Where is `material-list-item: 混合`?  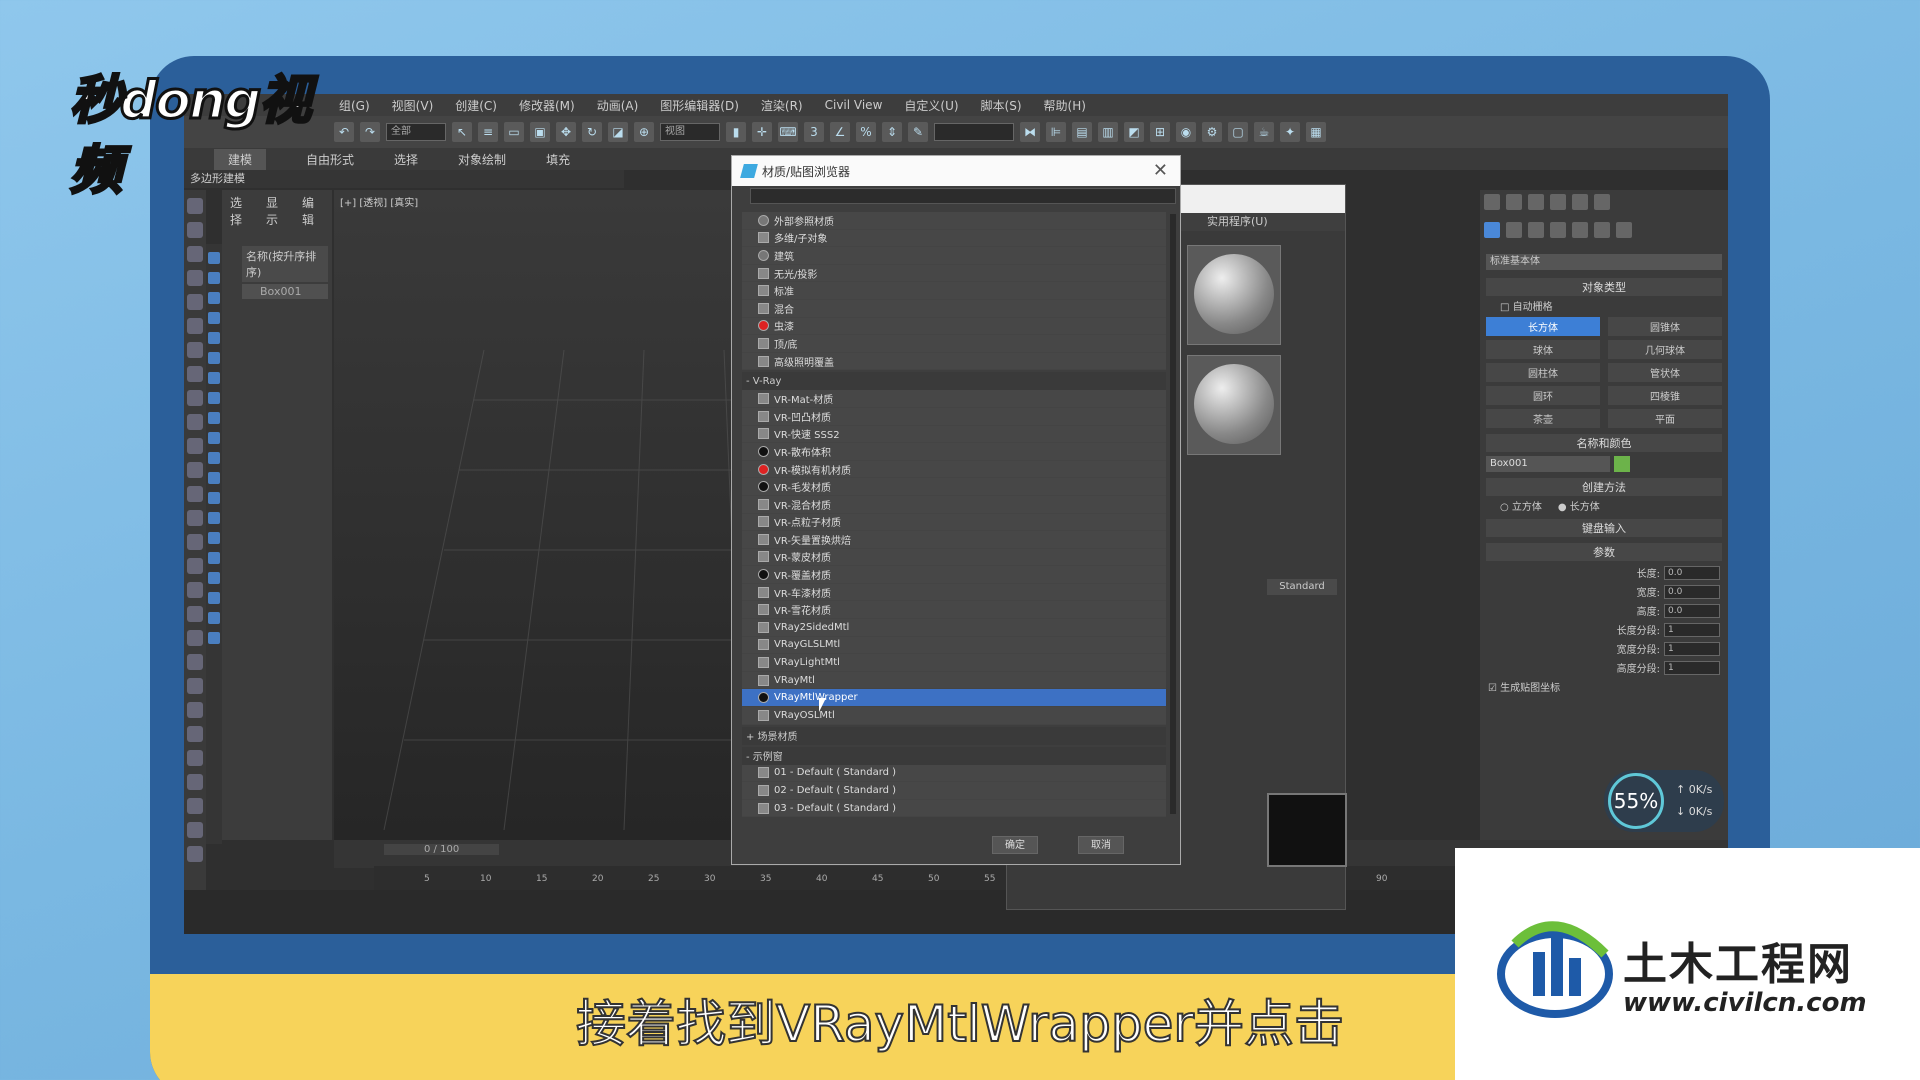 material-list-item: 混合 is located at coordinates (954, 308).